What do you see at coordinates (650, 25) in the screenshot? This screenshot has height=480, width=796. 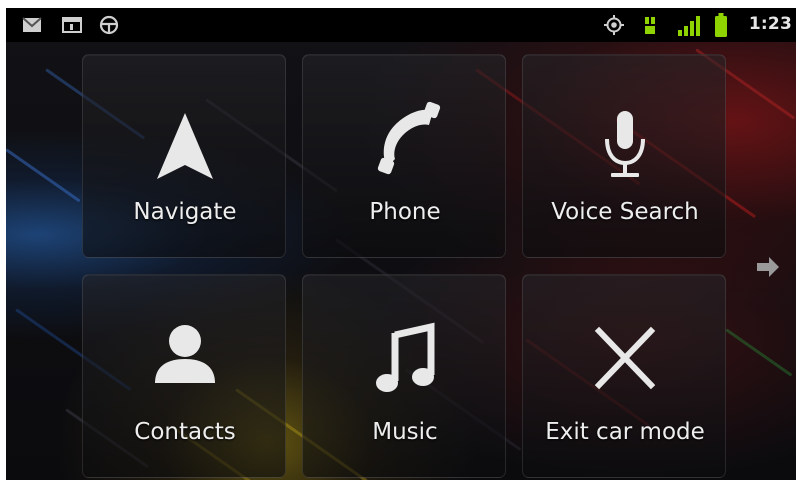 I see `data-3g-icon` at bounding box center [650, 25].